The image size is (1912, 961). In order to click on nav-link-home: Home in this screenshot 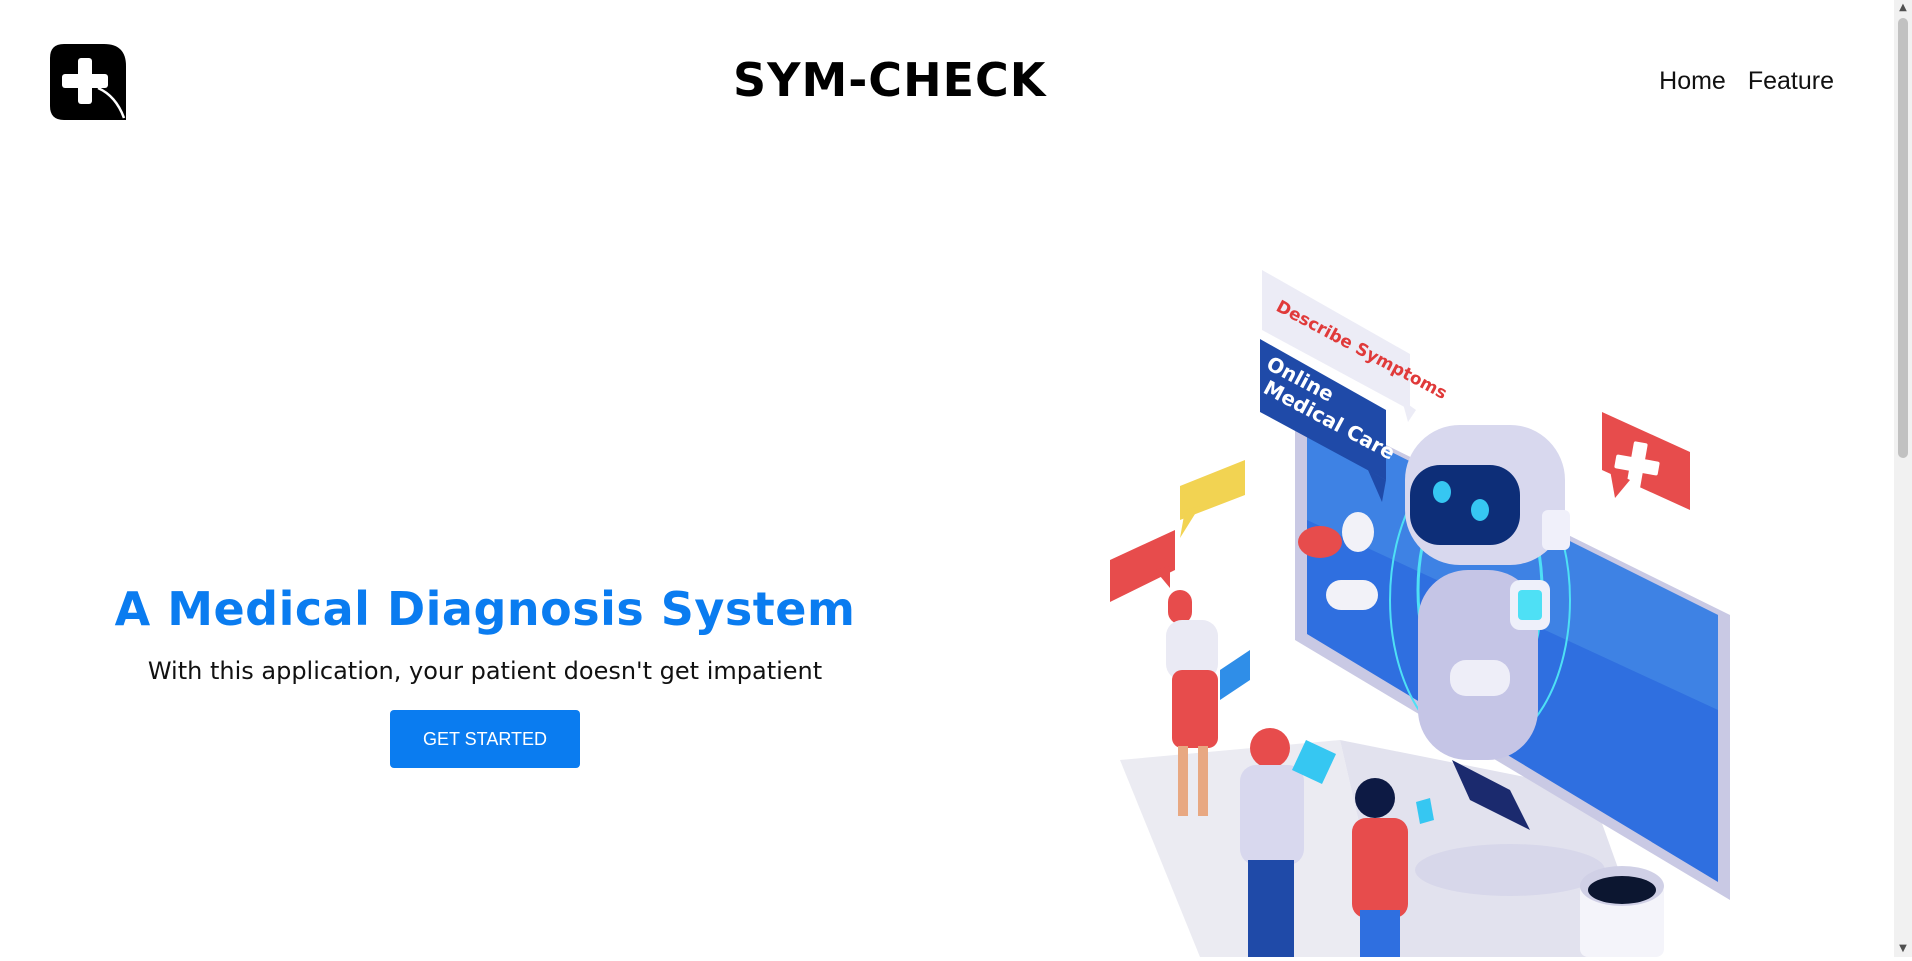, I will do `click(1692, 81)`.